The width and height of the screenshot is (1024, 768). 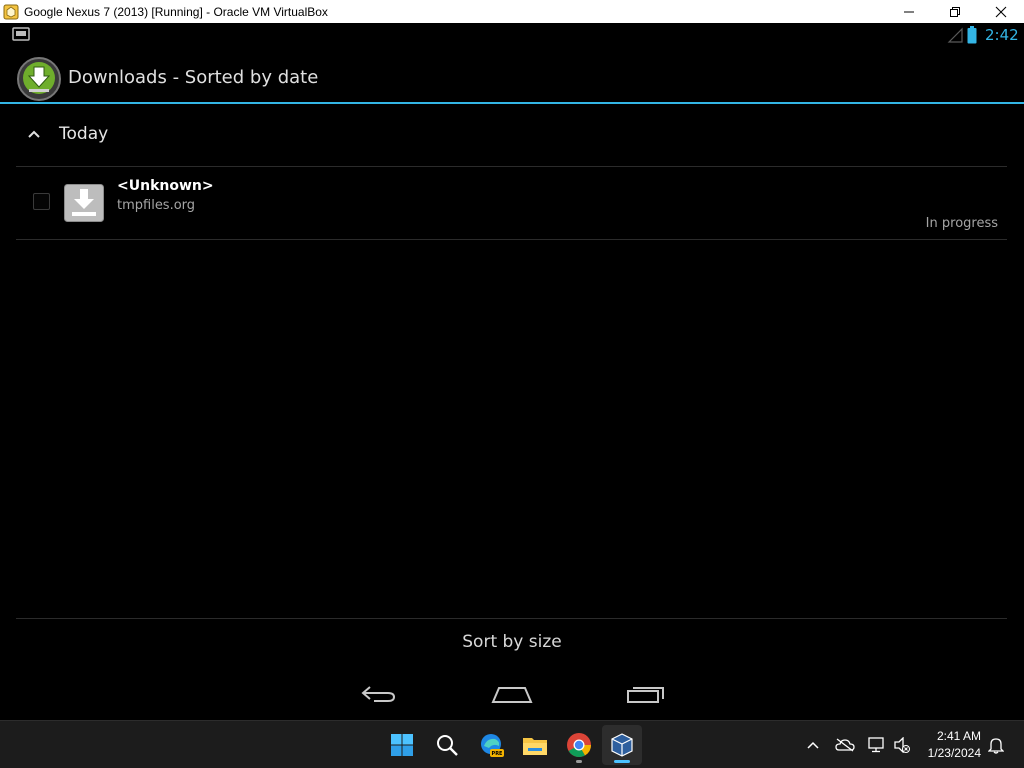 What do you see at coordinates (21, 34) in the screenshot?
I see `notification-icon` at bounding box center [21, 34].